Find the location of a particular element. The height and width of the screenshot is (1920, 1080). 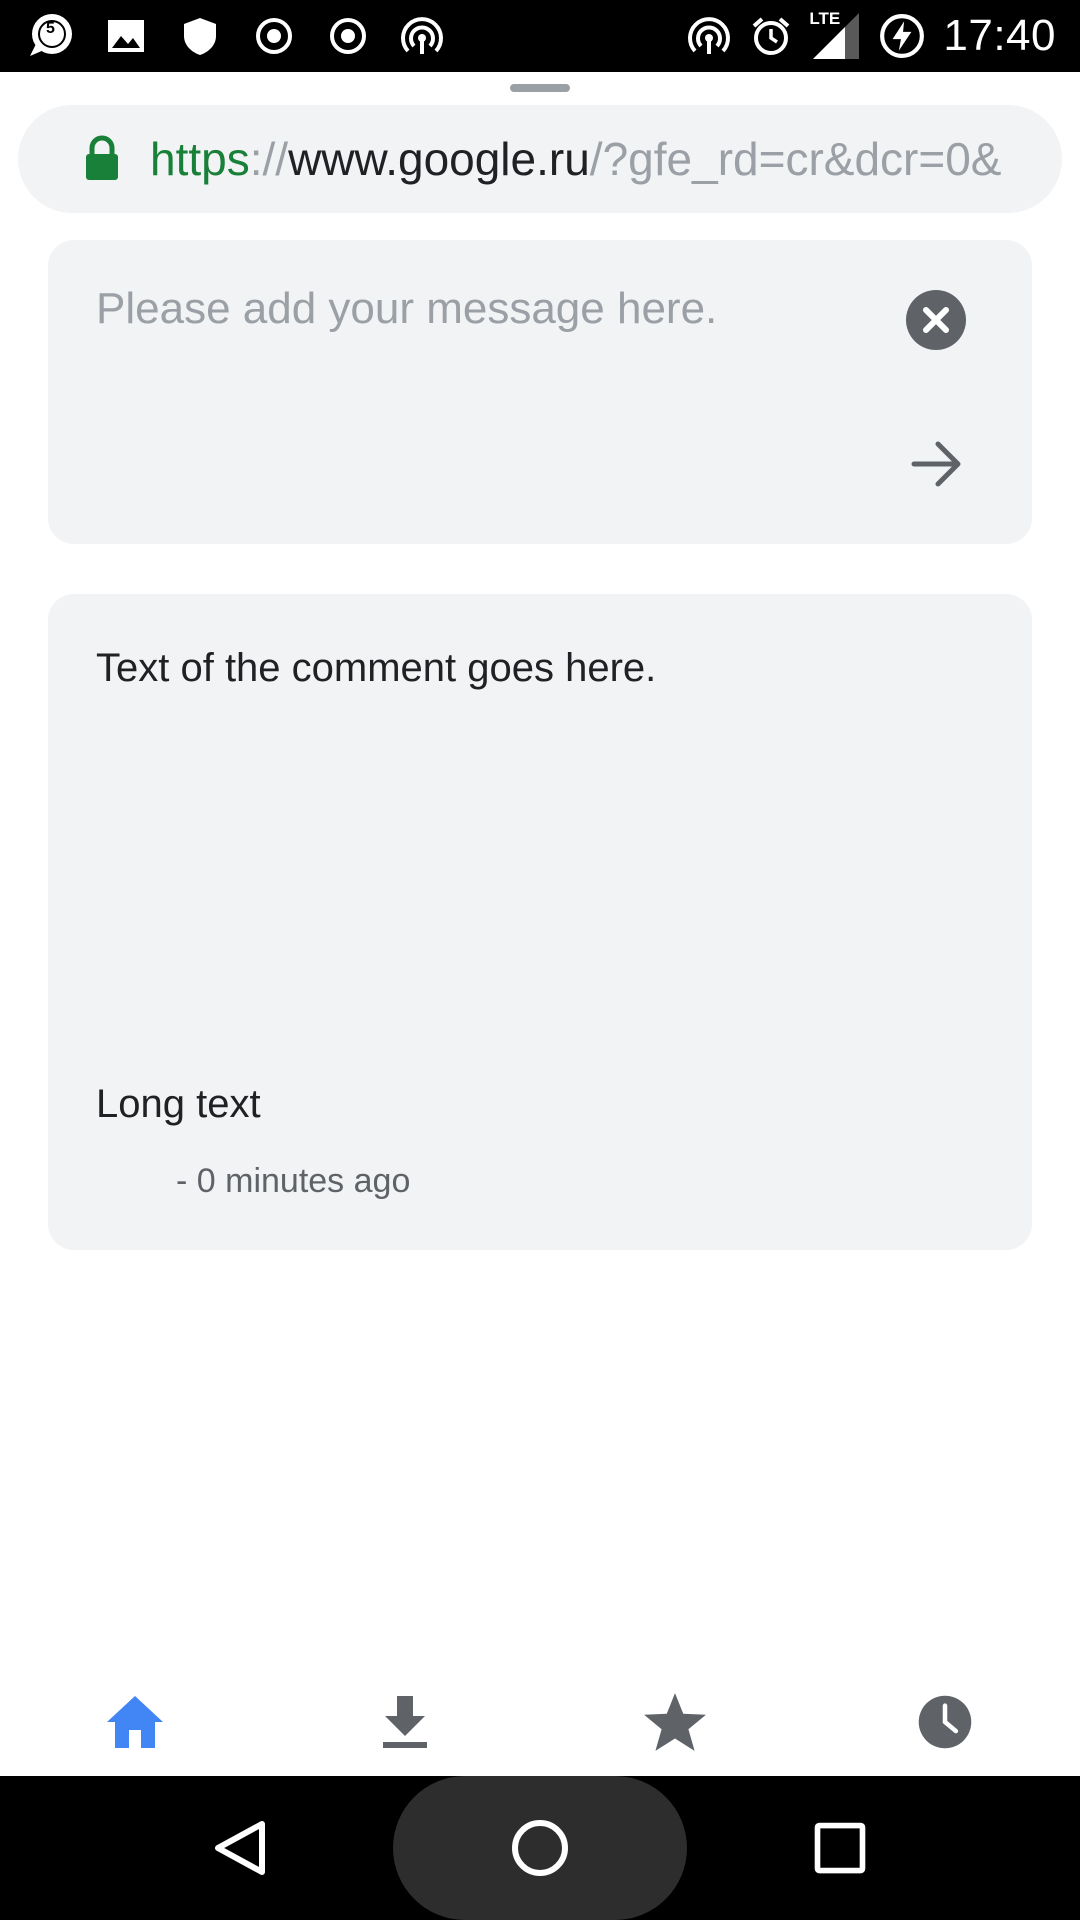

back-icon is located at coordinates (240, 1848).